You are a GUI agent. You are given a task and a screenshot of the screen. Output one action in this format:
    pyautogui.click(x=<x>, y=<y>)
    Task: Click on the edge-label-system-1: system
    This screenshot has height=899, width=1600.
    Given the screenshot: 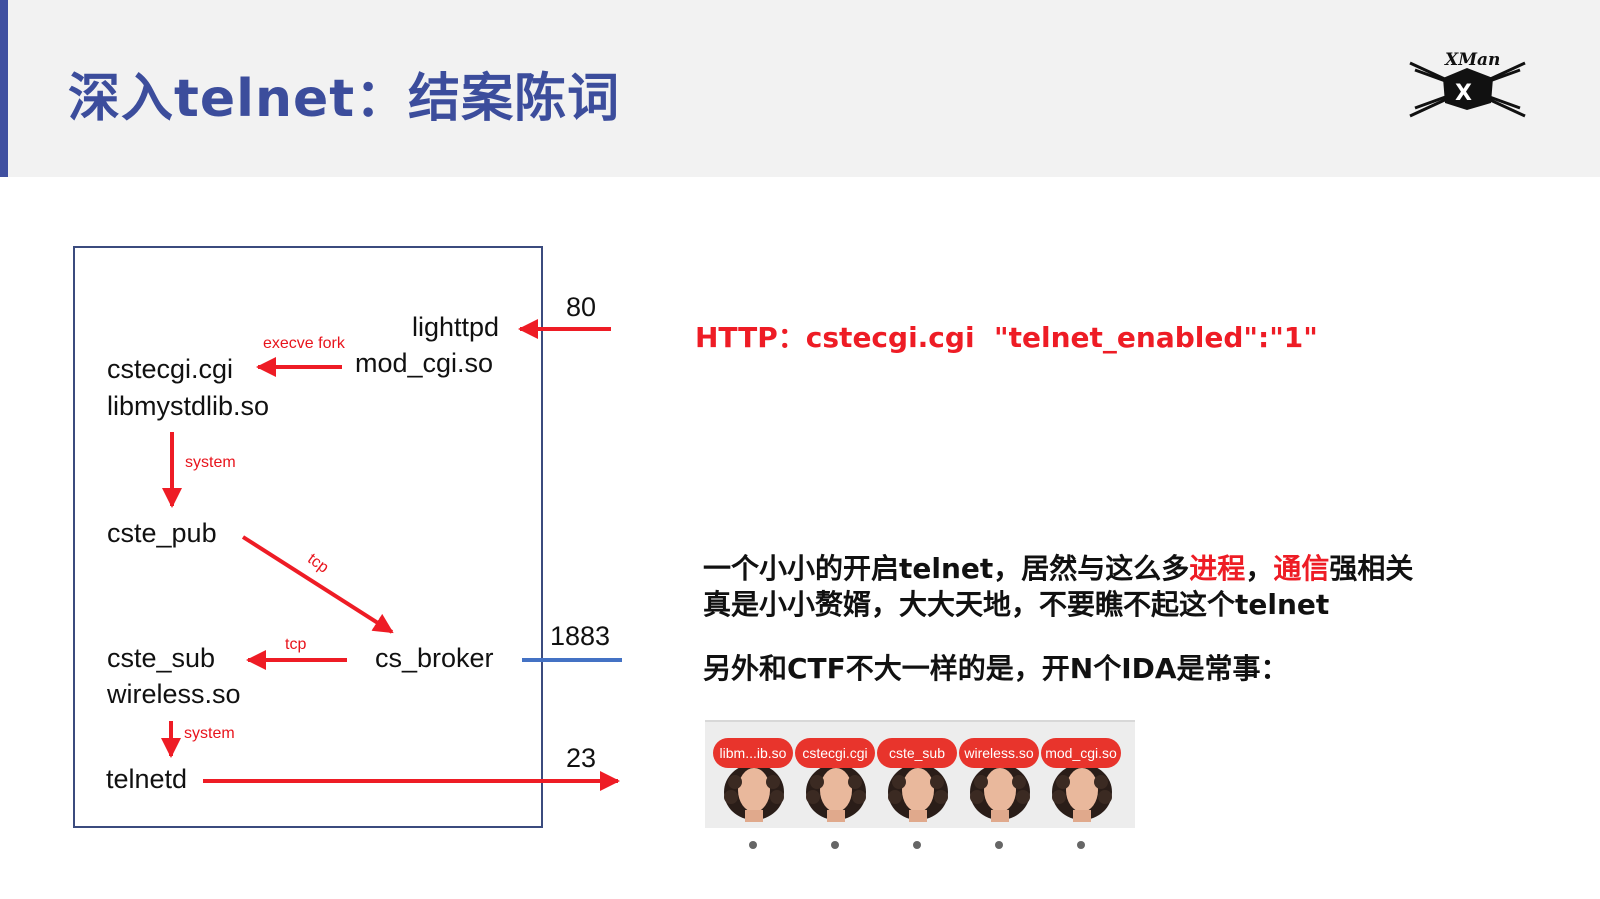 What is the action you would take?
    pyautogui.click(x=210, y=462)
    